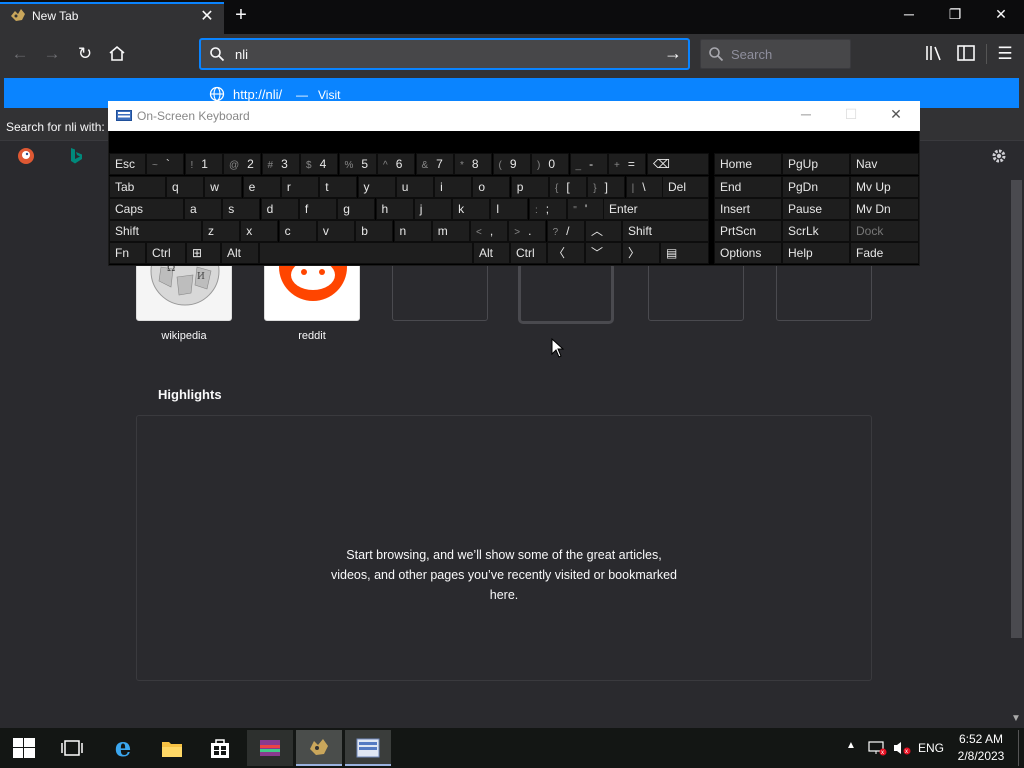  Describe the element at coordinates (279, 209) in the screenshot. I see `key-d: d` at that location.